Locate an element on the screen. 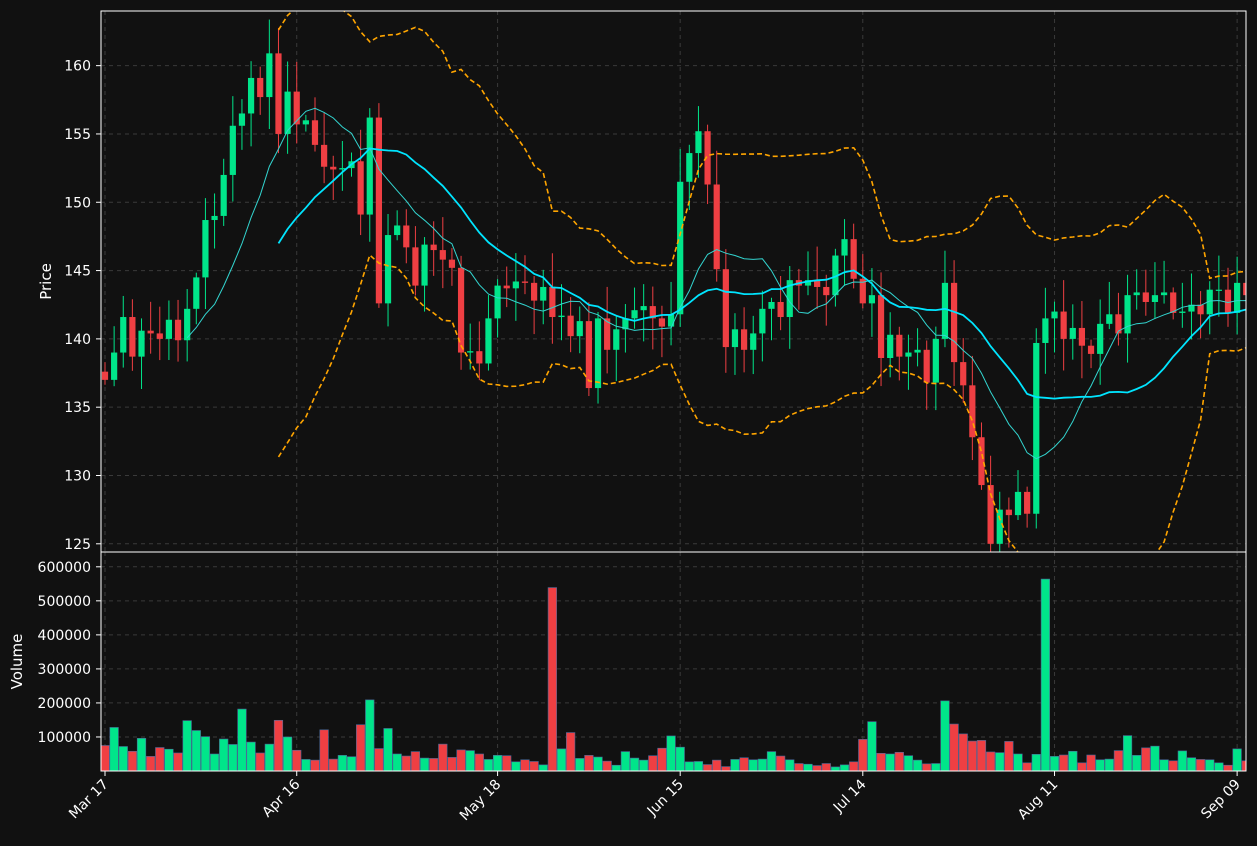  volume-tick-label: 600000 is located at coordinates (64, 568).